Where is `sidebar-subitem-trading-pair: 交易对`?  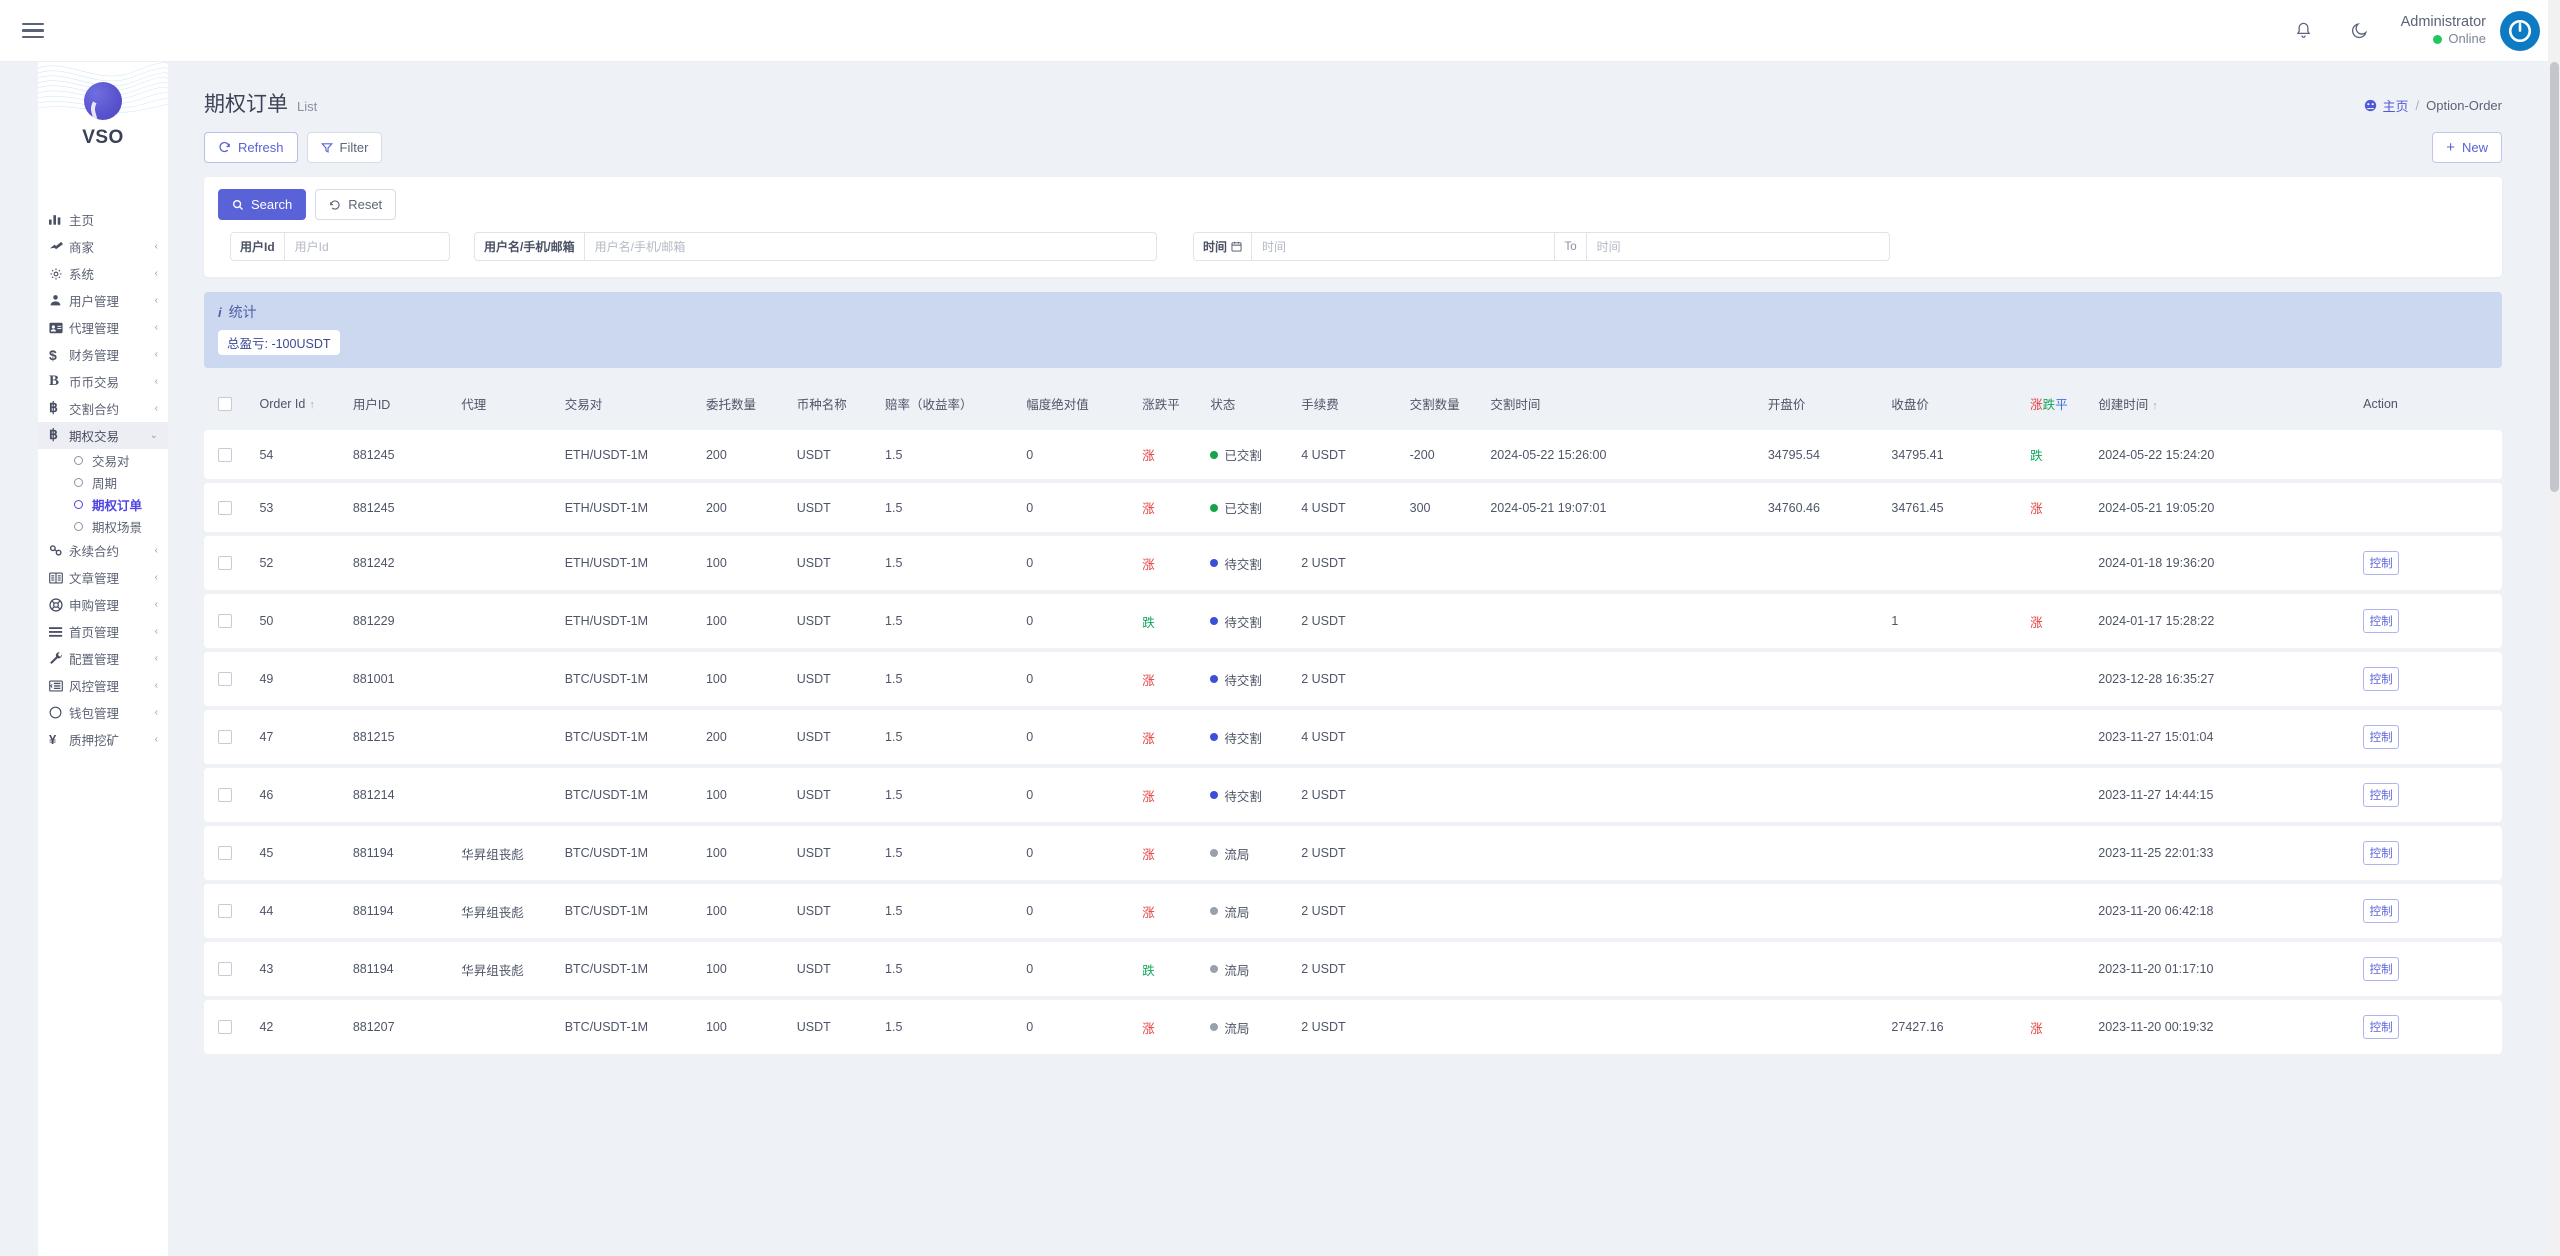 sidebar-subitem-trading-pair: 交易对 is located at coordinates (103, 460).